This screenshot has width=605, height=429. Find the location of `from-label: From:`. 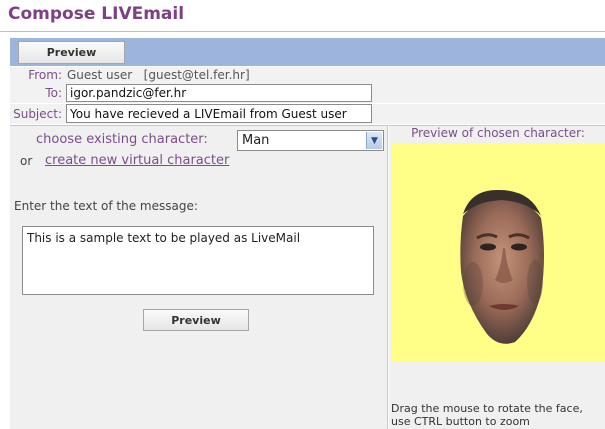

from-label: From: is located at coordinates (45, 75).